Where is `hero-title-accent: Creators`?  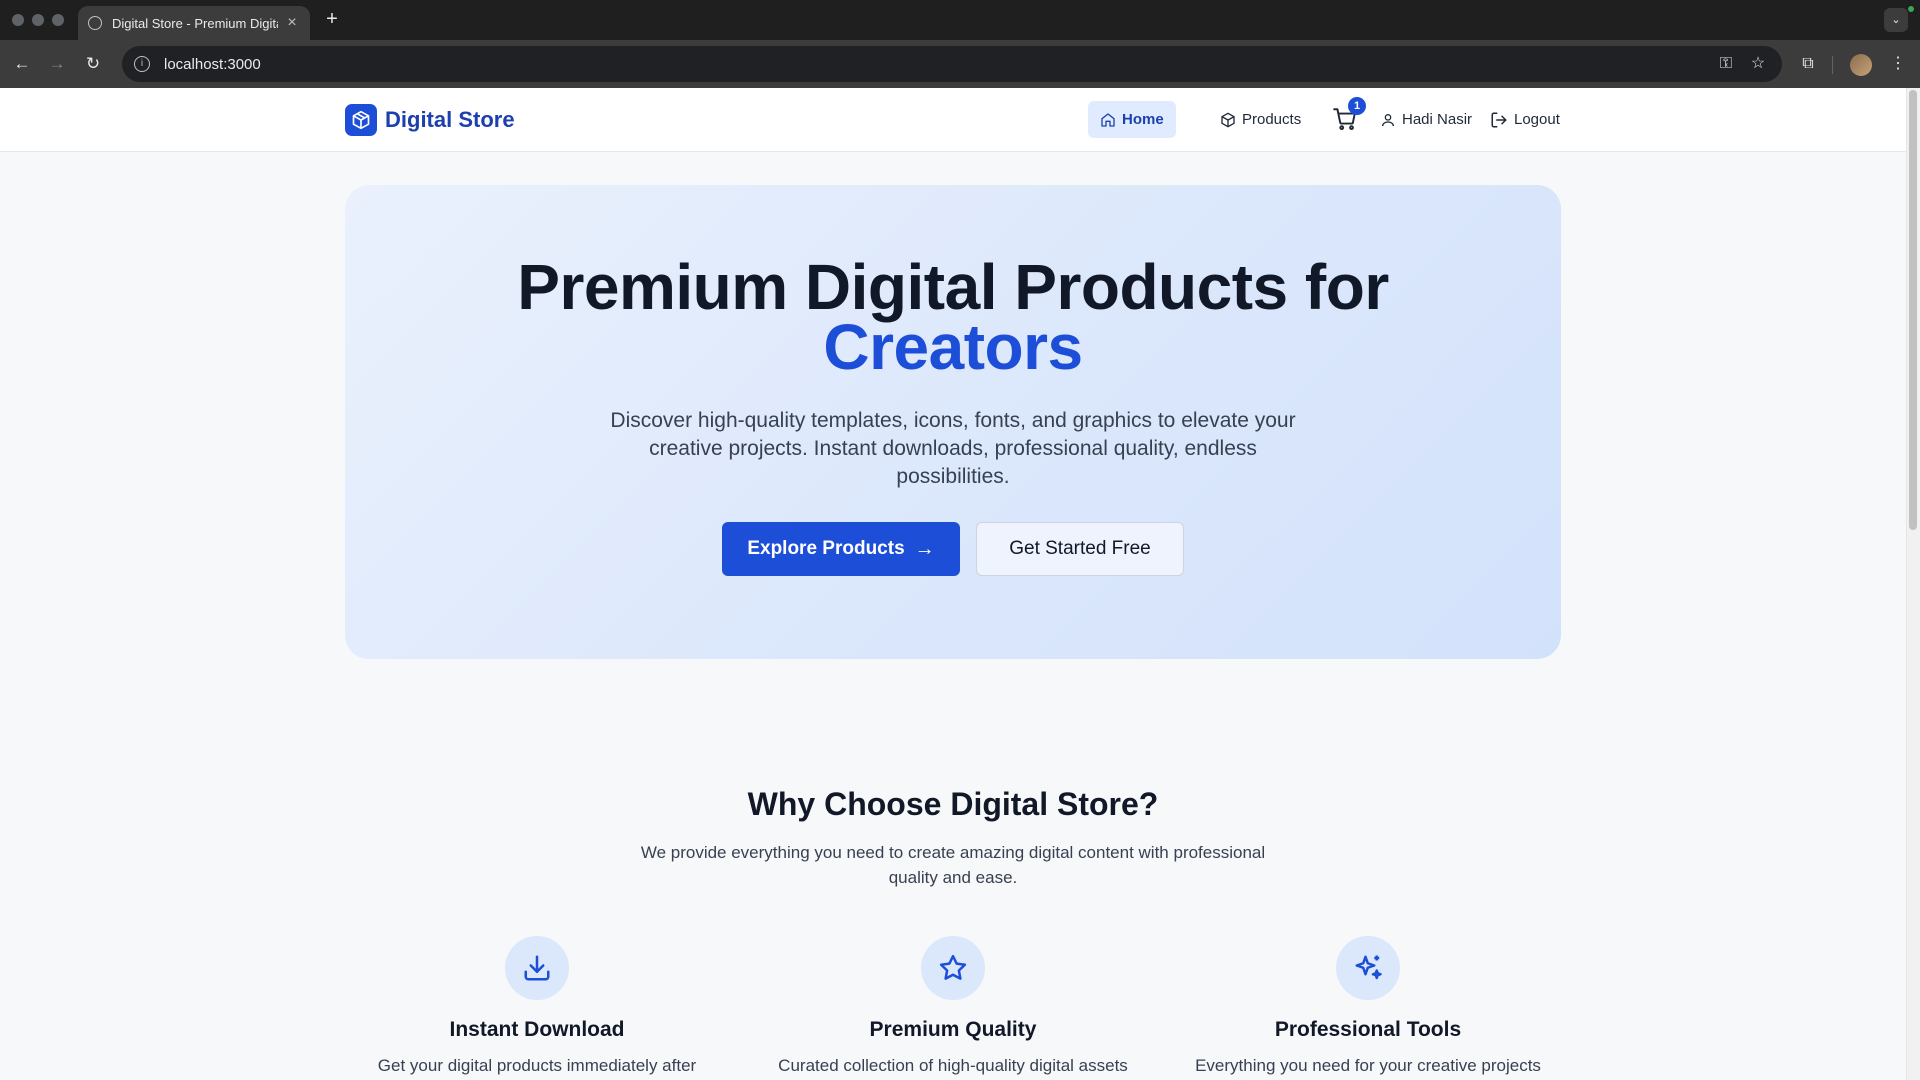
hero-title-accent: Creators is located at coordinates (953, 347).